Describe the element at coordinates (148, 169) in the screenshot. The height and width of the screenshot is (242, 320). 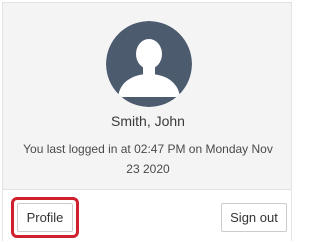
I see `last-login-line-2: 23 2020` at that location.